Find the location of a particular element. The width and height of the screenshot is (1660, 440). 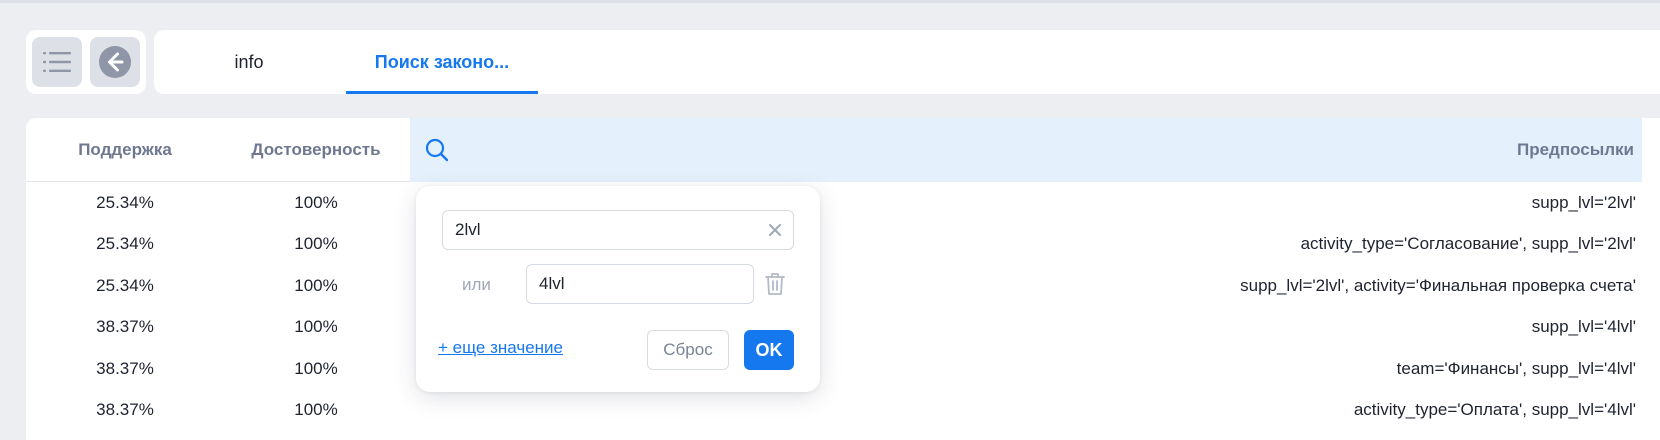

cell-premise: team='Финансы', supp_lvl='4lvl' is located at coordinates (1516, 368).